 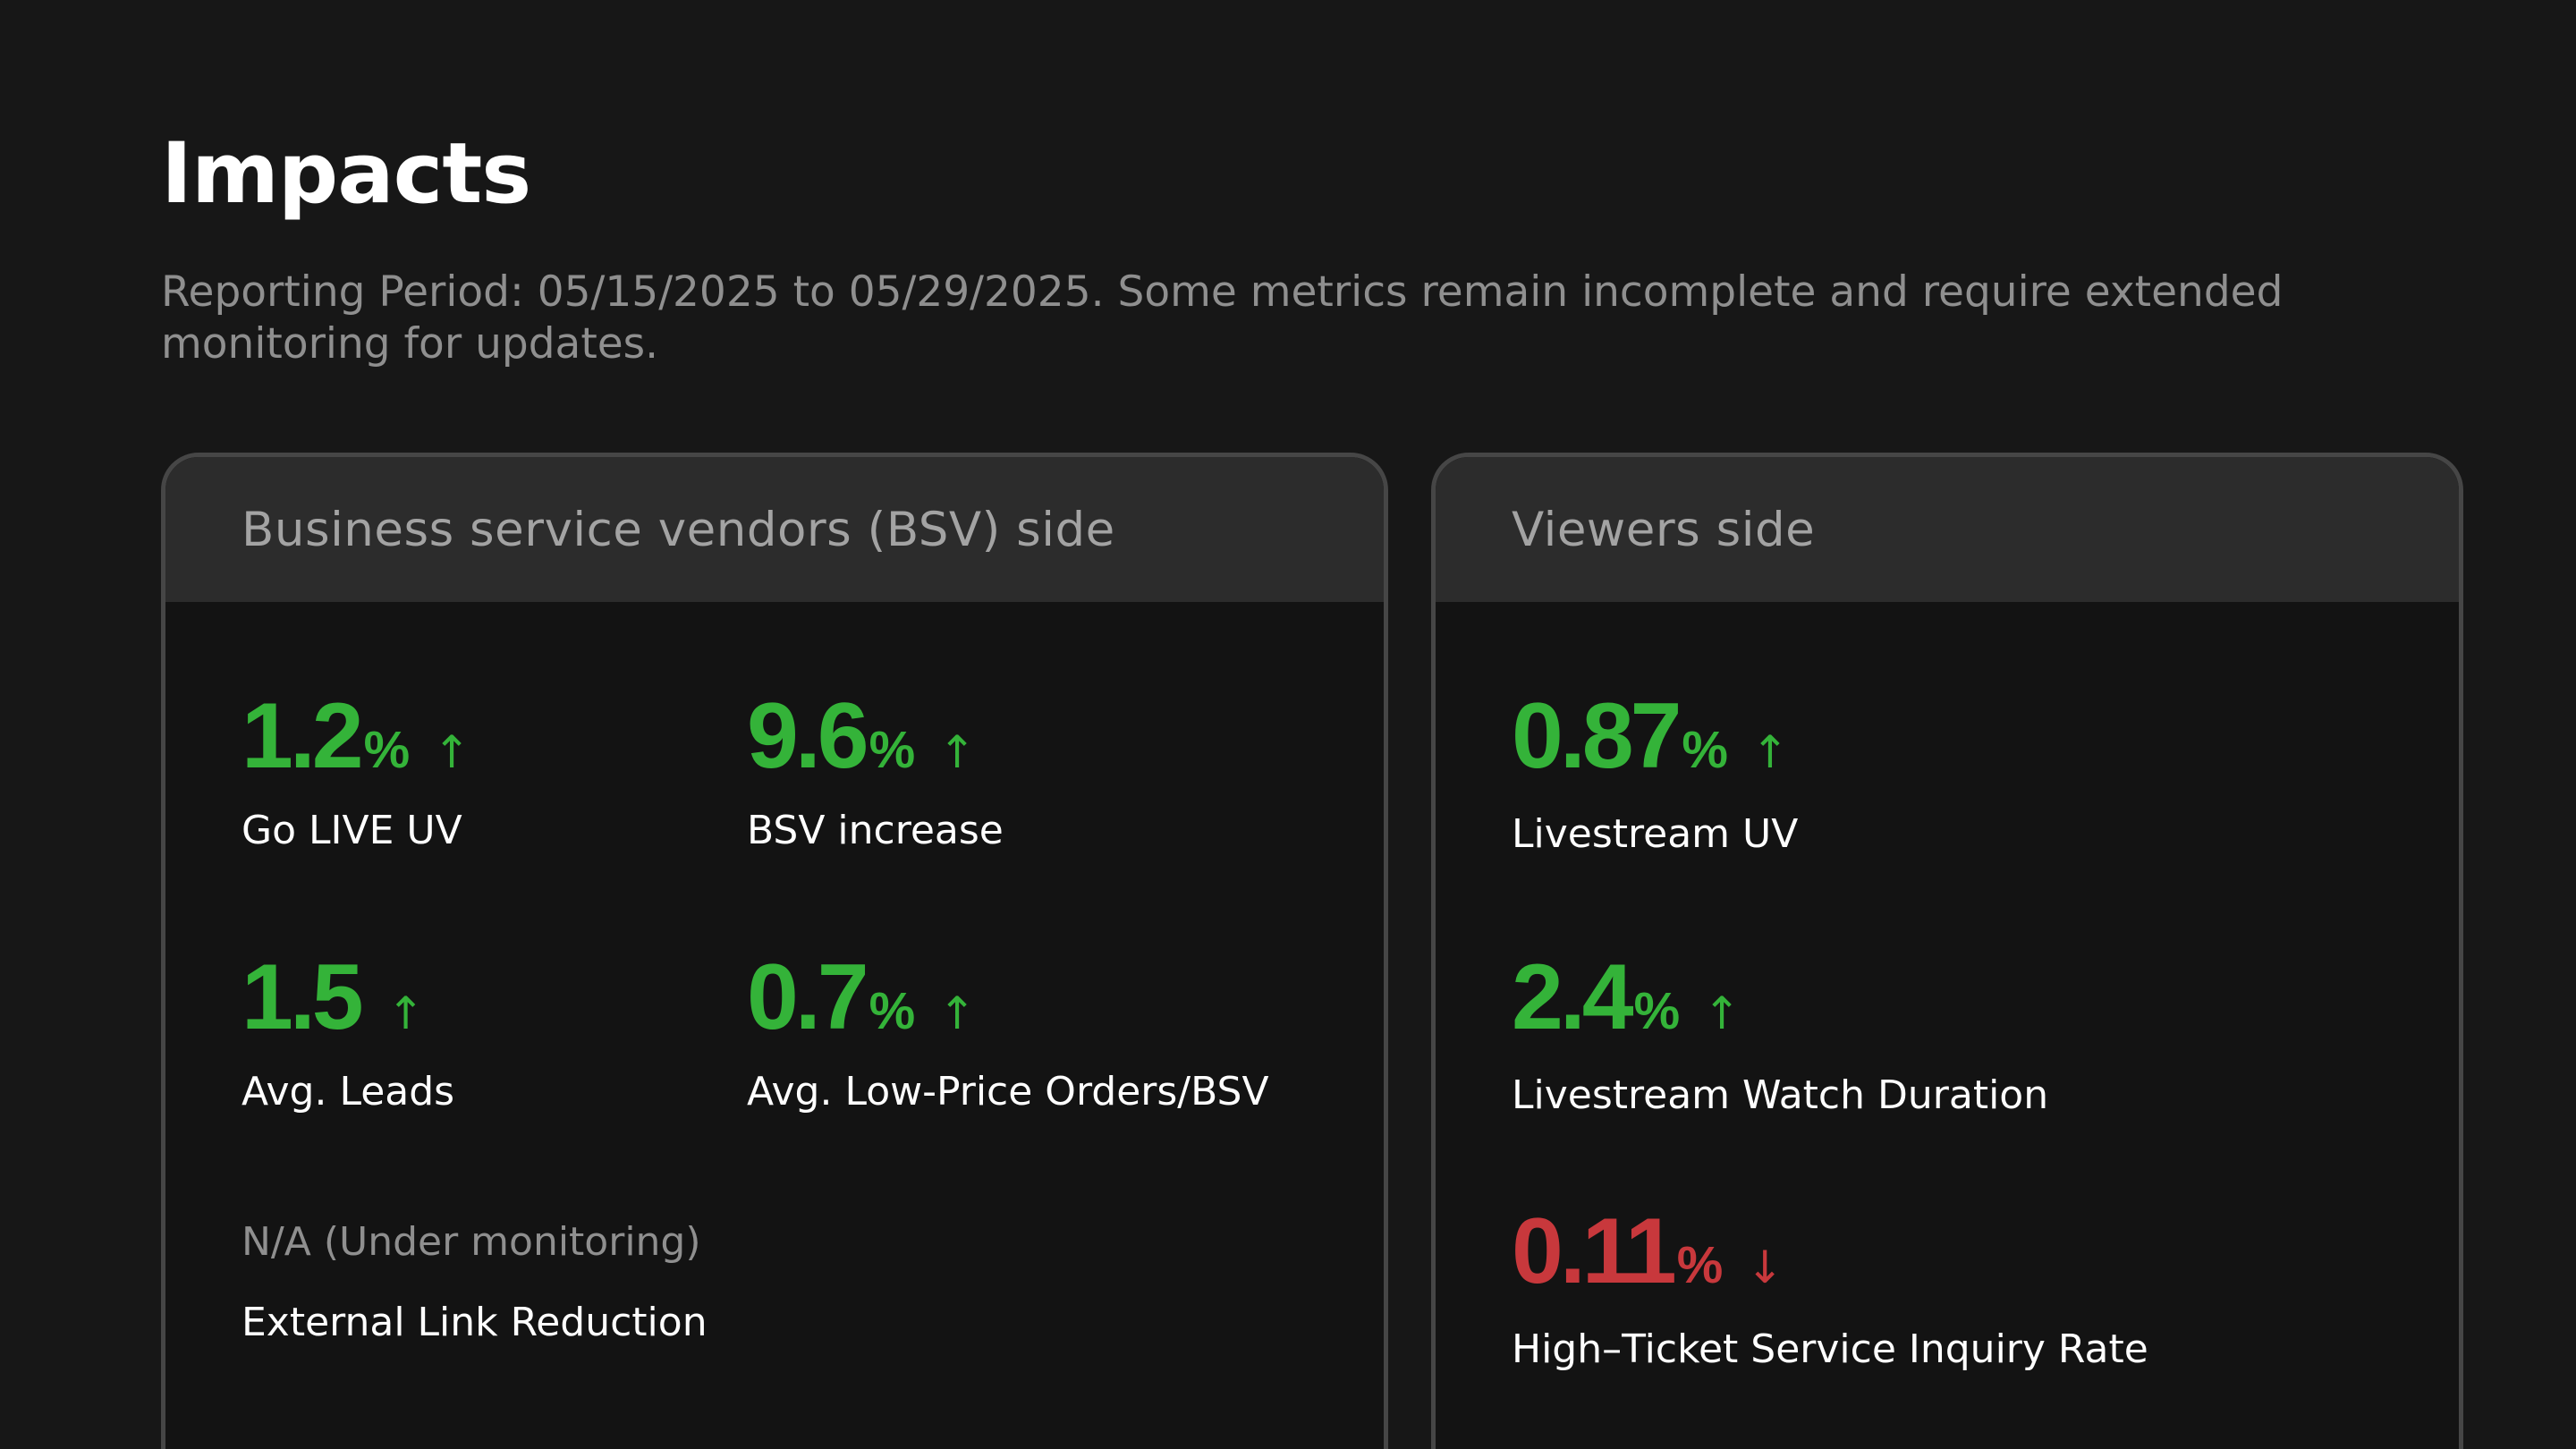 I want to click on metric-value: 1.2 % ↑, so click(x=356, y=736).